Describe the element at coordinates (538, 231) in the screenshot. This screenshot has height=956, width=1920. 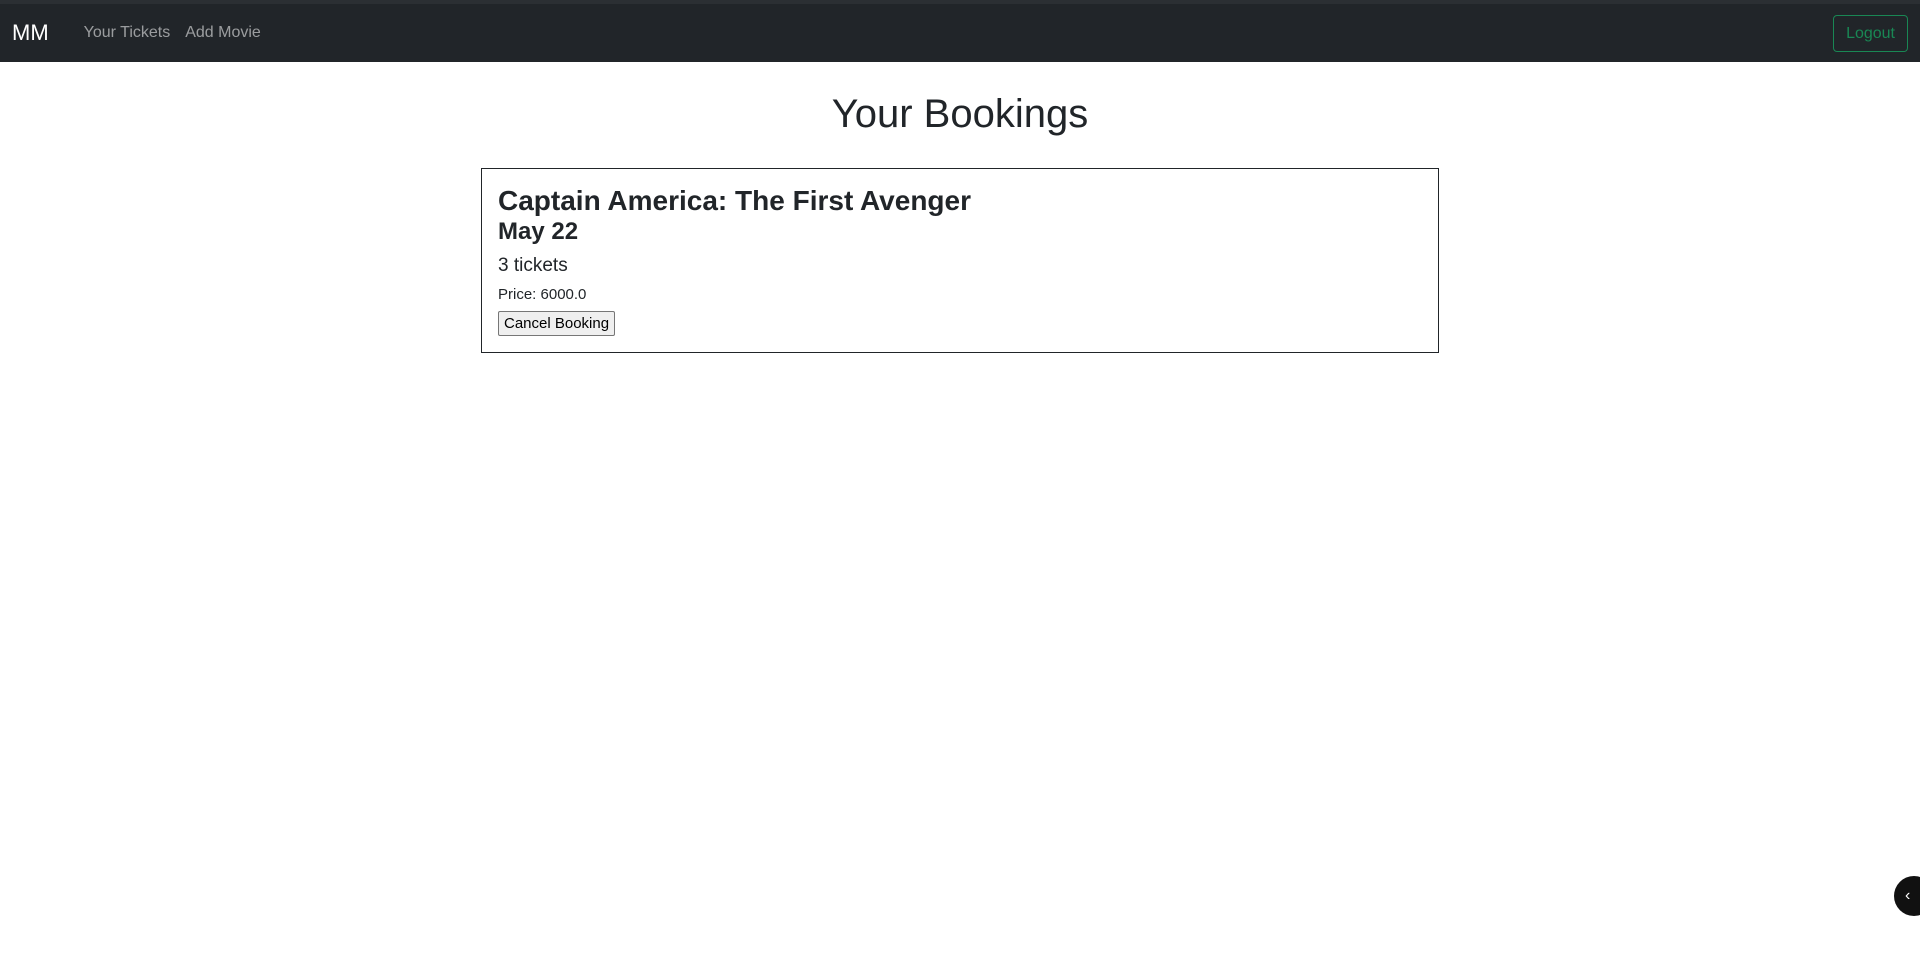
I see `booking-date: May 22` at that location.